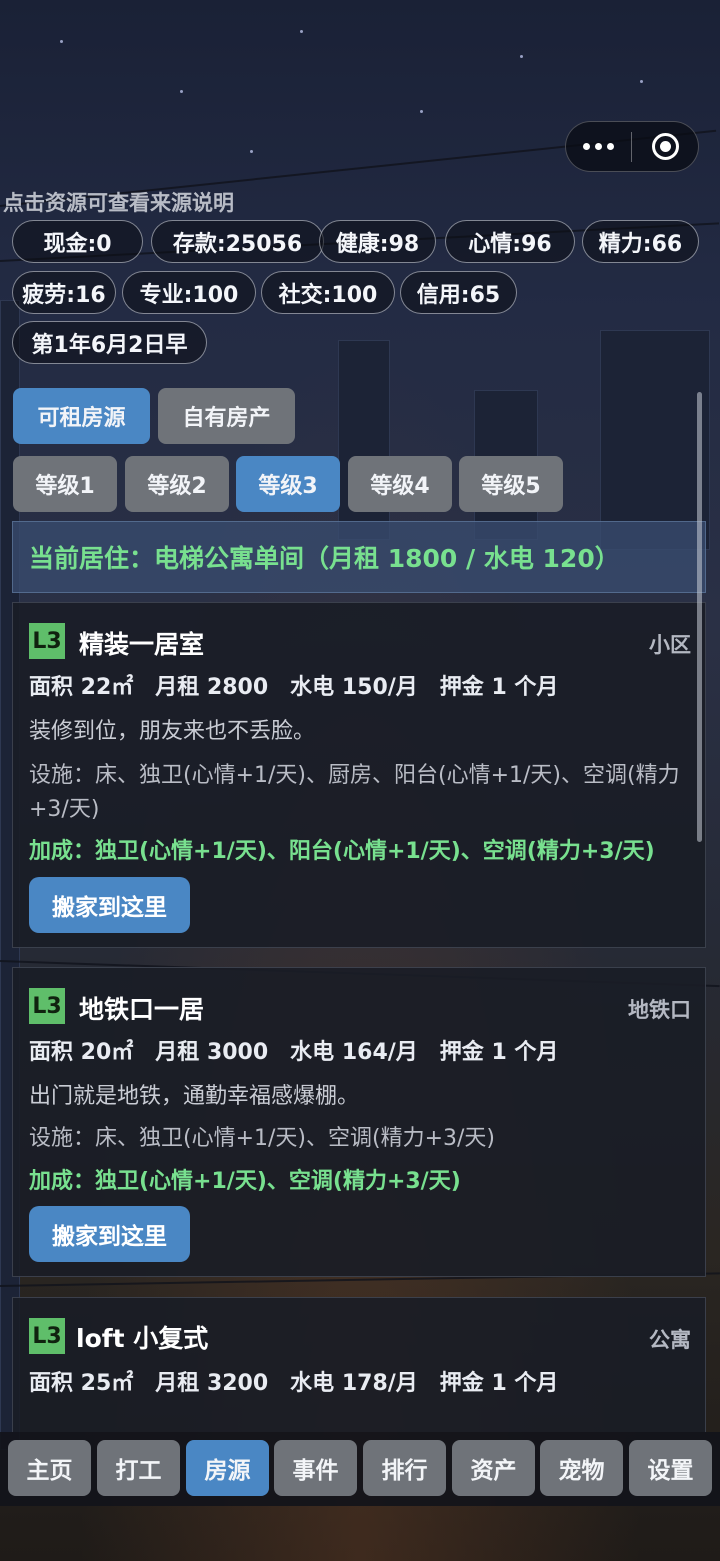  What do you see at coordinates (64, 292) in the screenshot?
I see `stat-fatigue: 疲劳:16` at bounding box center [64, 292].